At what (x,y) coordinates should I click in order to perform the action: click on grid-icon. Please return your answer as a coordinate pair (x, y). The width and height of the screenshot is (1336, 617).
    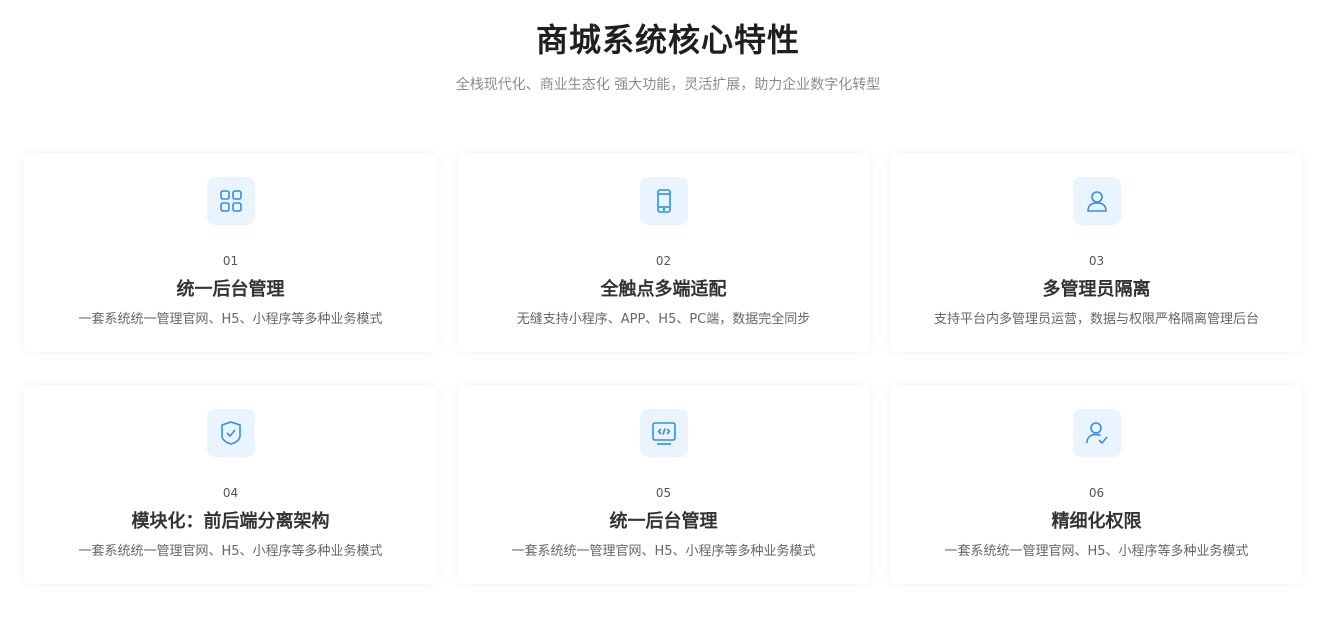
    Looking at the image, I should click on (230, 201).